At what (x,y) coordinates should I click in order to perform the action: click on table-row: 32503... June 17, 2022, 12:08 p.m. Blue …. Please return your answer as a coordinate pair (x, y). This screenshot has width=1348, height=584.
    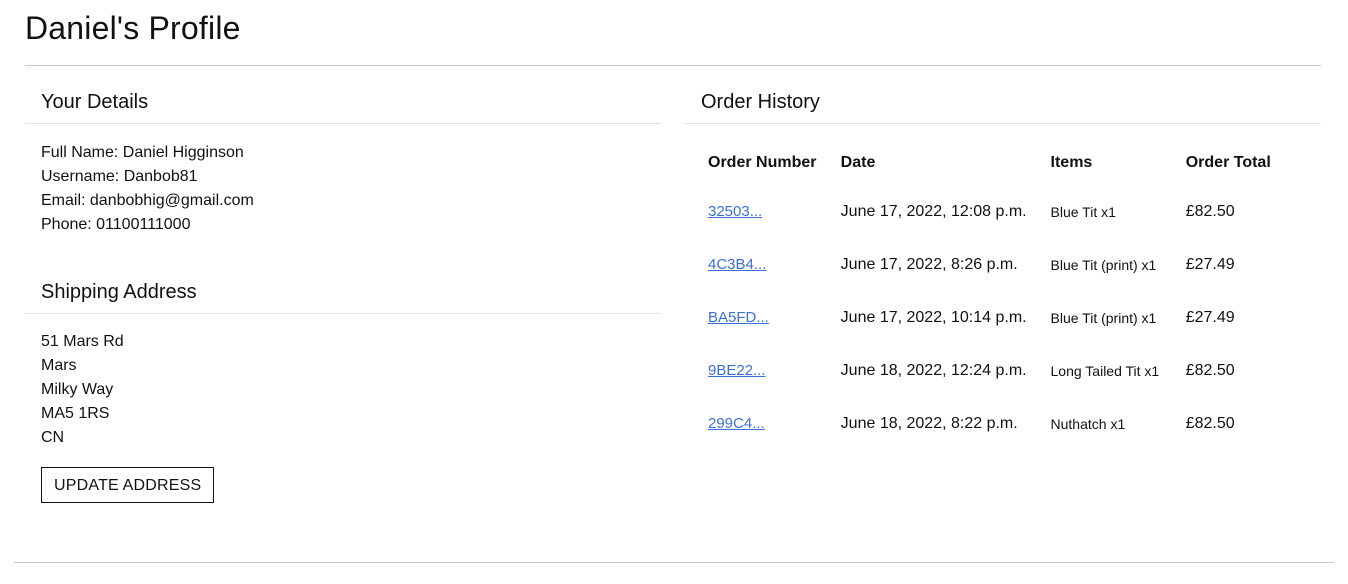
    Looking at the image, I should click on (1000, 211).